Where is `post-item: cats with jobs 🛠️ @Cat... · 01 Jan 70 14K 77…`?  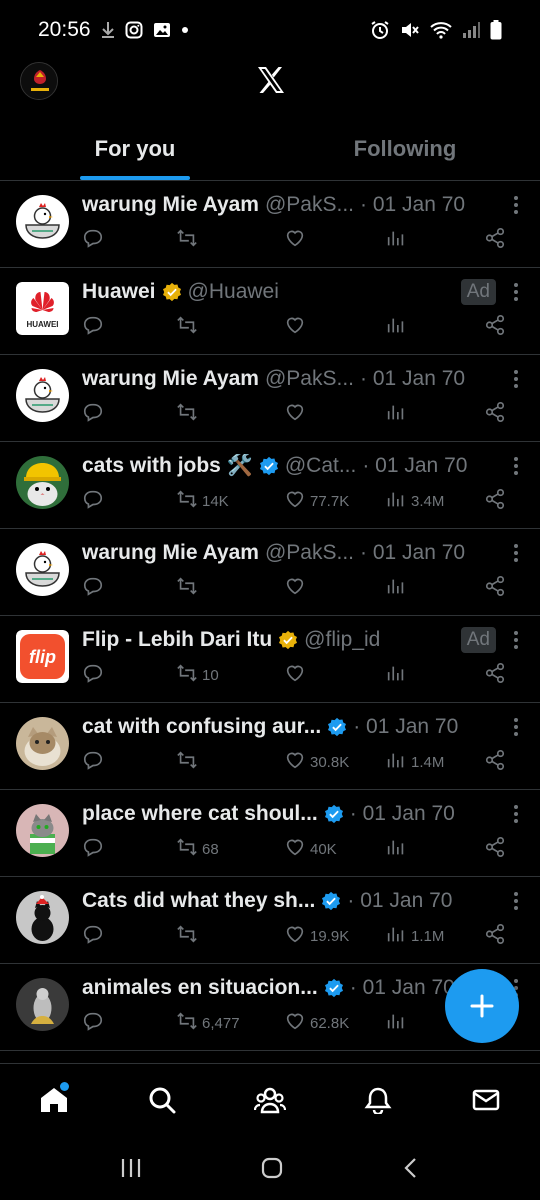
post-item: cats with jobs 🛠️ @Cat... · 01 Jan 70 14K 77… is located at coordinates (270, 485).